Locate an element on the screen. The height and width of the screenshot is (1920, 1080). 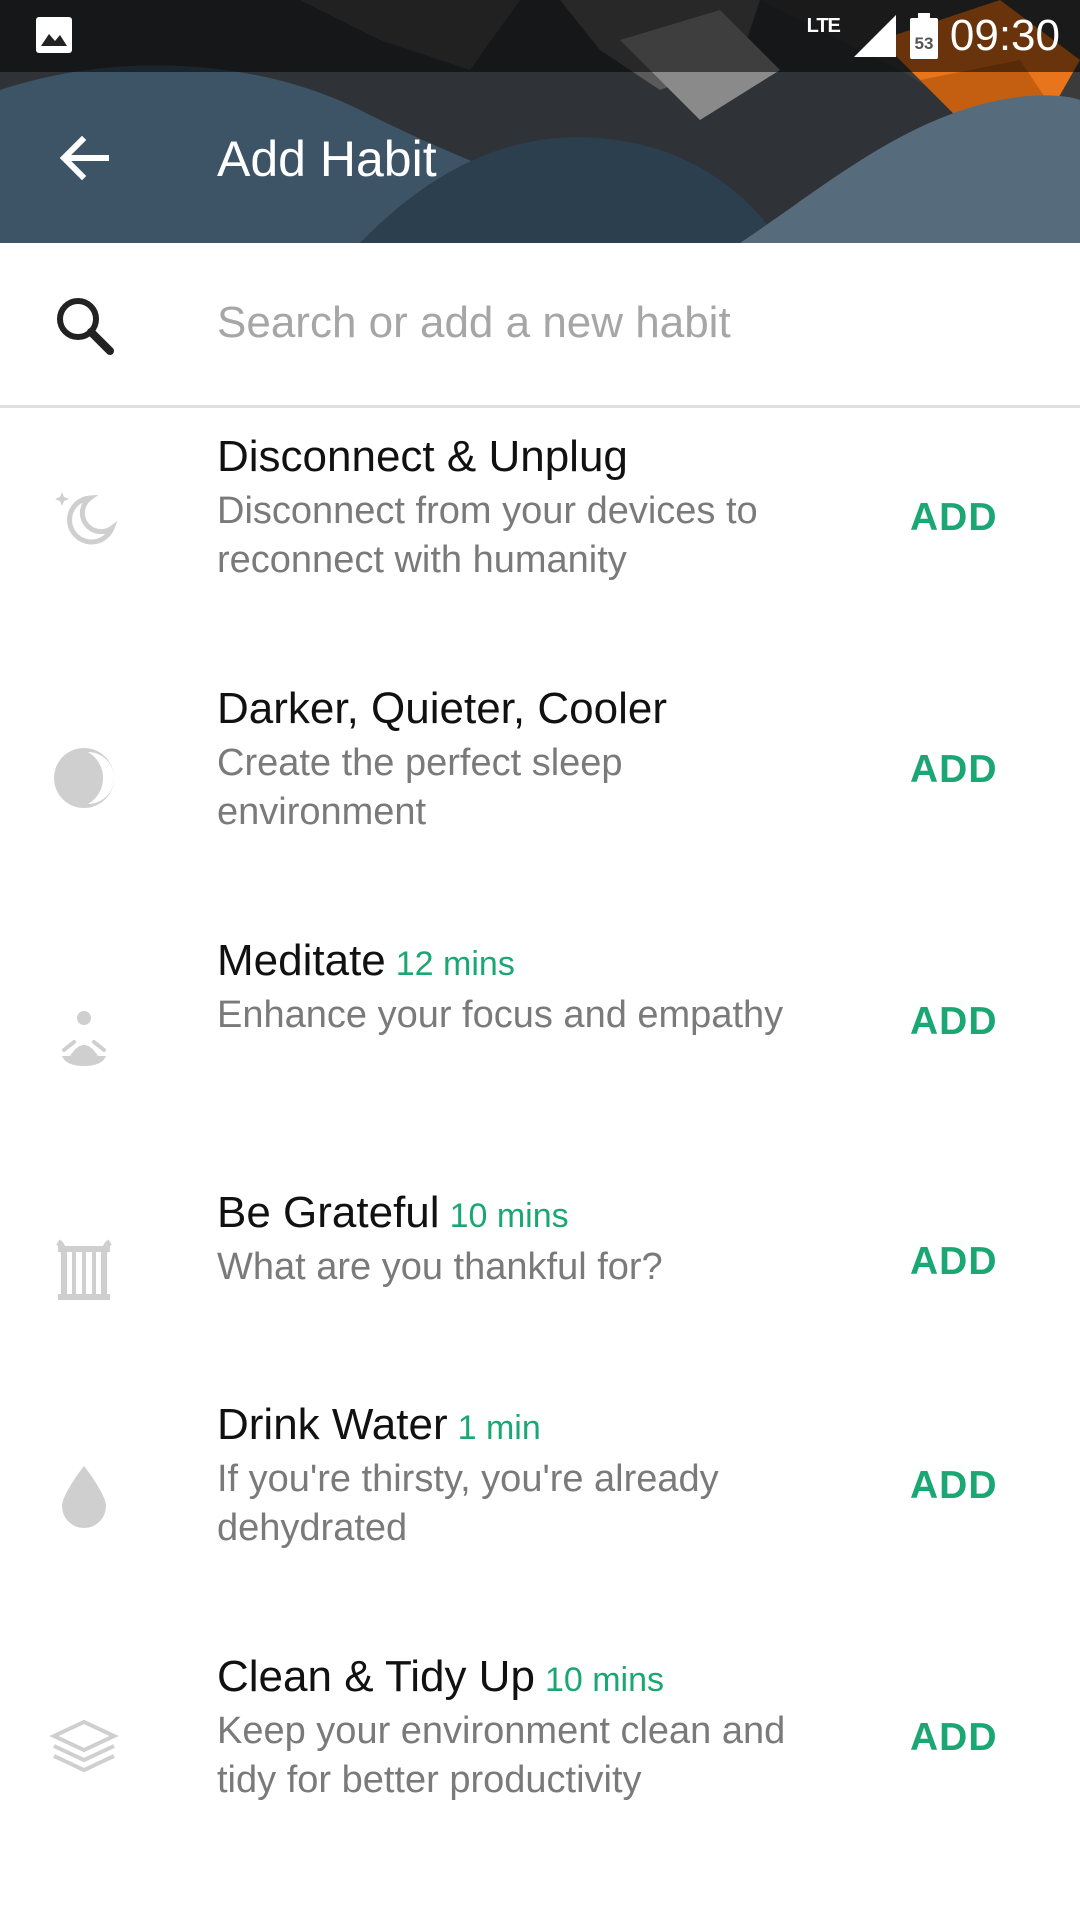
habit-name: Darker, Quieter, Cooler is located at coordinates (442, 708).